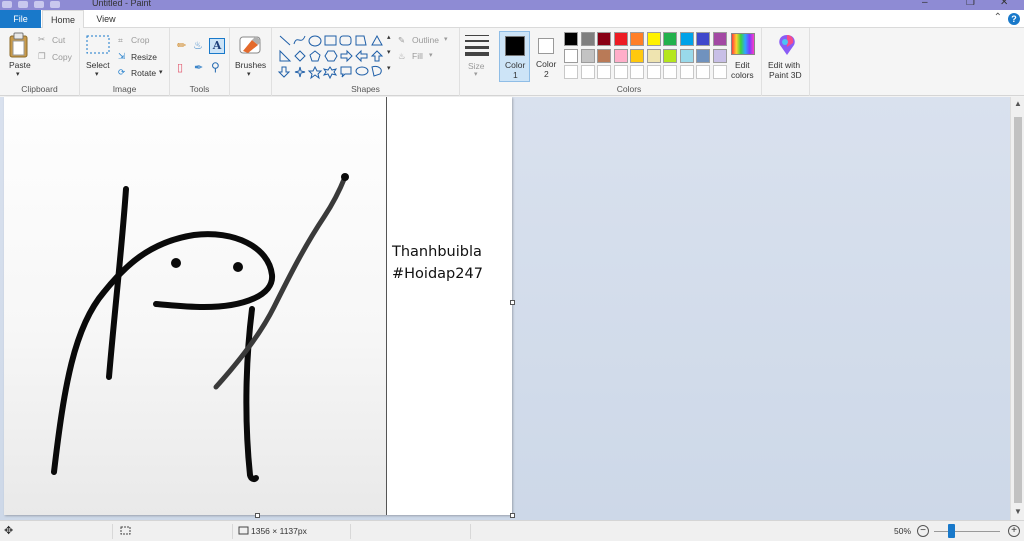 This screenshot has width=1024, height=541. I want to click on paste-icon, so click(19, 45).